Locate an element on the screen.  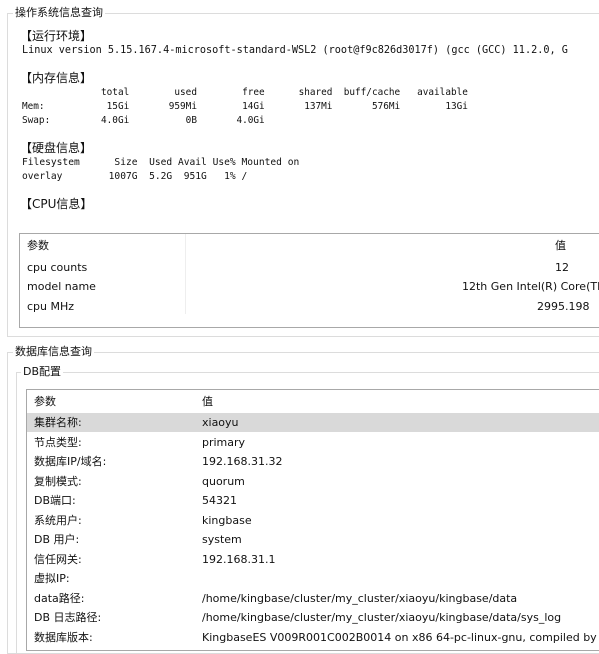
disk-heading: 【硬盘信息】 is located at coordinates (56, 148).